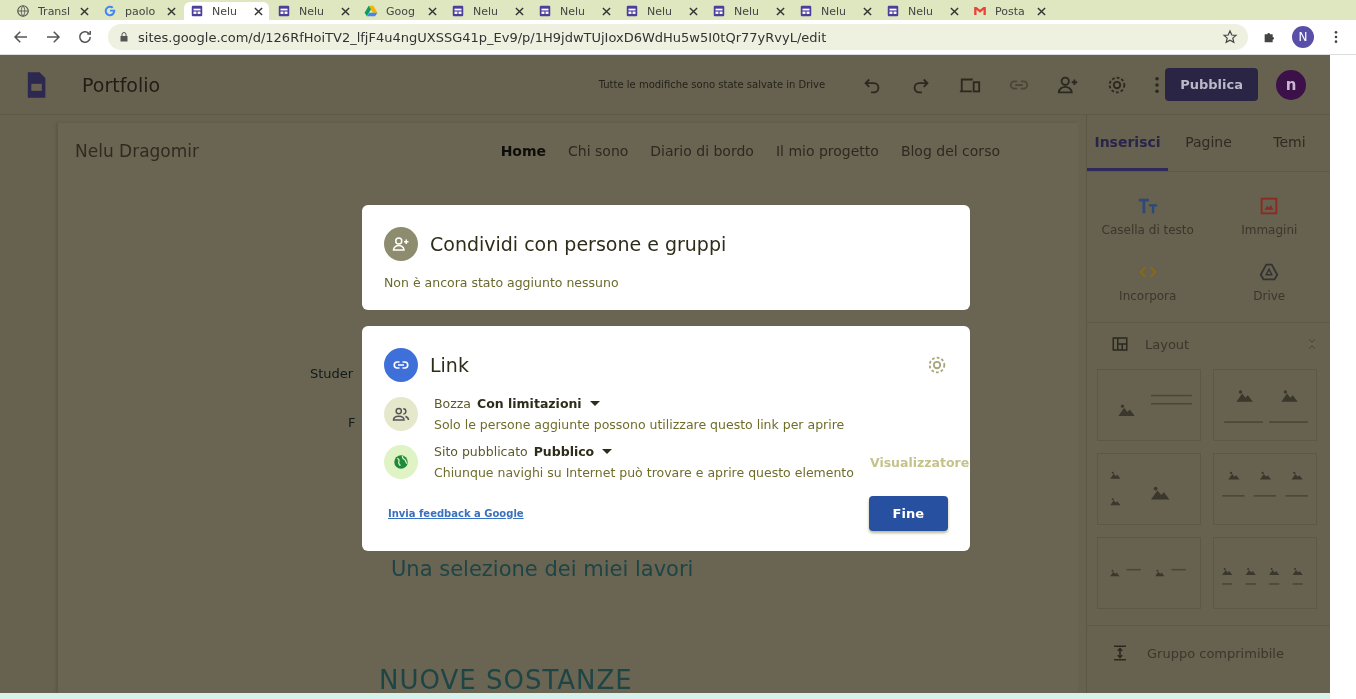 The height and width of the screenshot is (699, 1356). I want to click on section-heading: NUOVE SOSTANZE, so click(506, 680).